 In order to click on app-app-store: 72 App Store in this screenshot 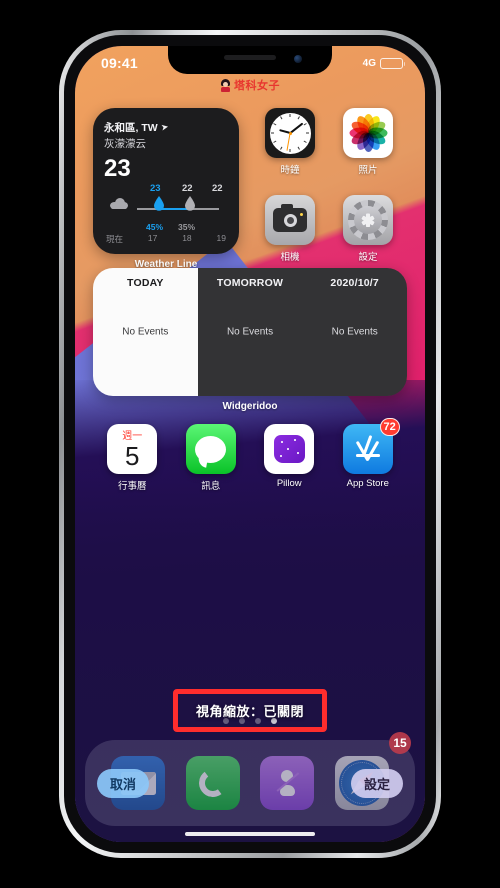, I will do `click(368, 455)`.